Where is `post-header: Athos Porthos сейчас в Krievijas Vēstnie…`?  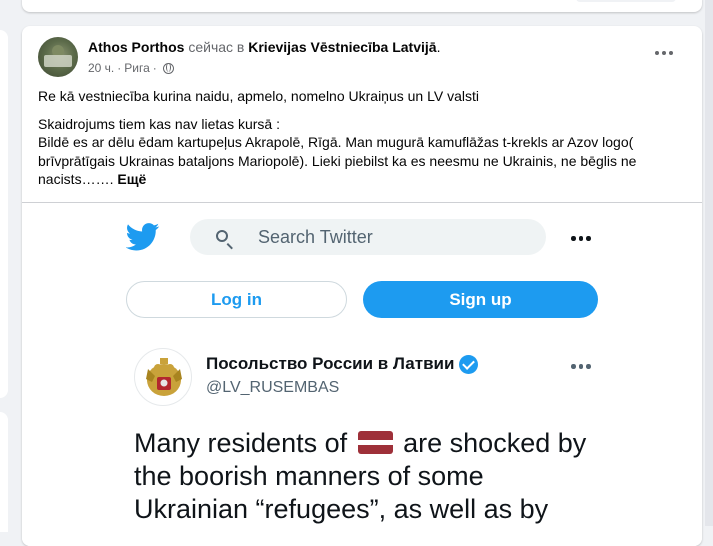
post-header: Athos Porthos сейчас в Krievijas Vēstnie… is located at coordinates (264, 47).